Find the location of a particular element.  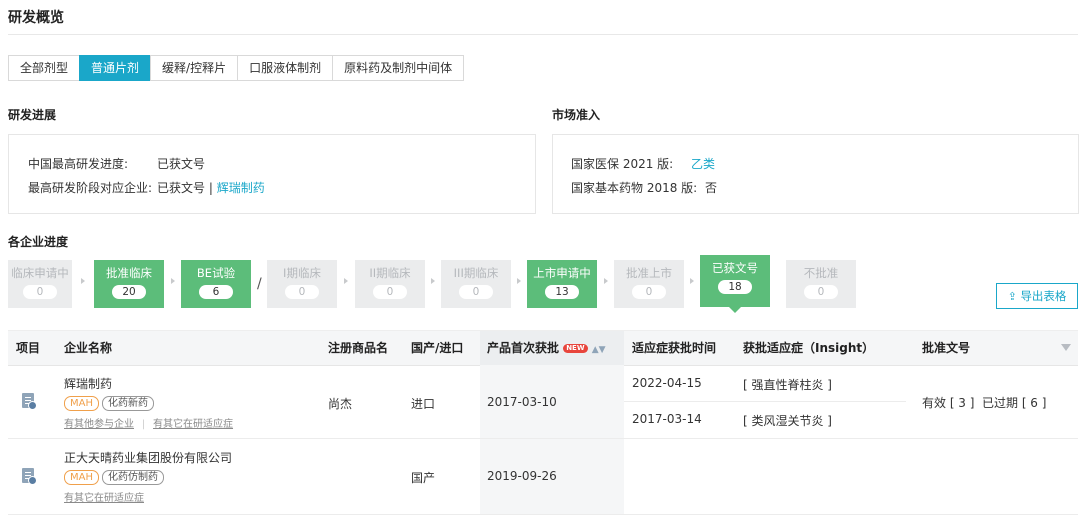

stage-clinical-approved: 批准临床 20 is located at coordinates (129, 284).